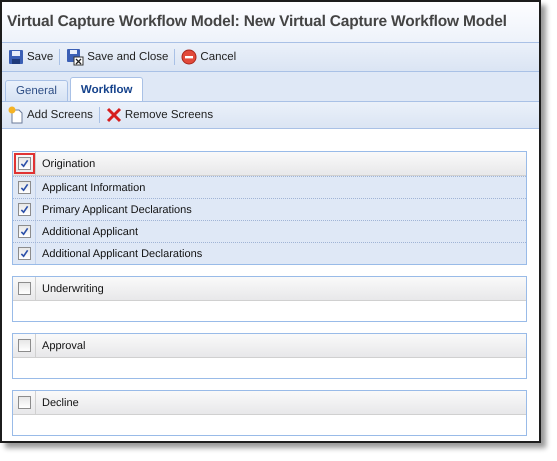 The height and width of the screenshot is (461, 557). What do you see at coordinates (75, 57) in the screenshot?
I see `floppy-disk-close-icon` at bounding box center [75, 57].